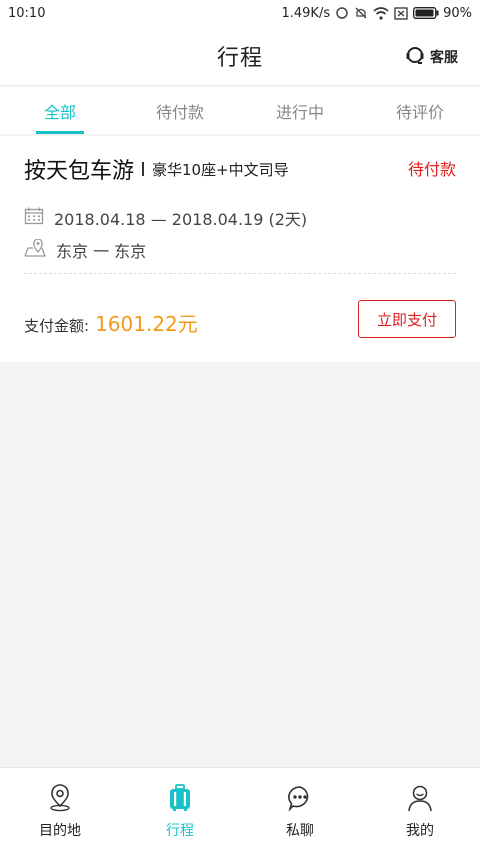  What do you see at coordinates (27, 13) in the screenshot?
I see `status-time: 10:10` at bounding box center [27, 13].